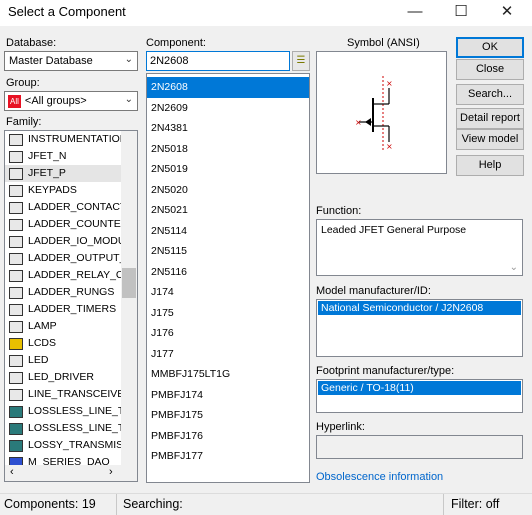 The image size is (532, 515). What do you see at coordinates (16, 377) in the screenshot?
I see `led-driver-icon` at bounding box center [16, 377].